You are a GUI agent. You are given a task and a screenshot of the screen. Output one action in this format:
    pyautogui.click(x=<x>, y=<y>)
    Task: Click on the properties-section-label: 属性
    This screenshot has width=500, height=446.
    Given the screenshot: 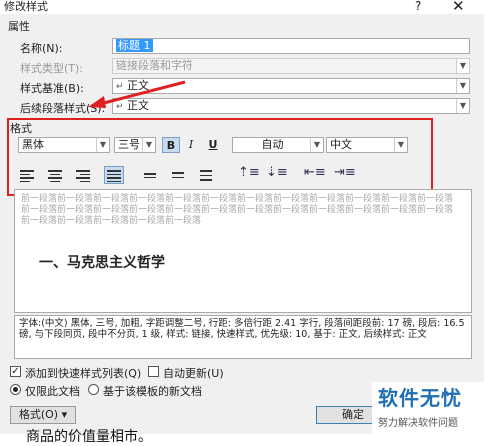 What is the action you would take?
    pyautogui.click(x=19, y=26)
    